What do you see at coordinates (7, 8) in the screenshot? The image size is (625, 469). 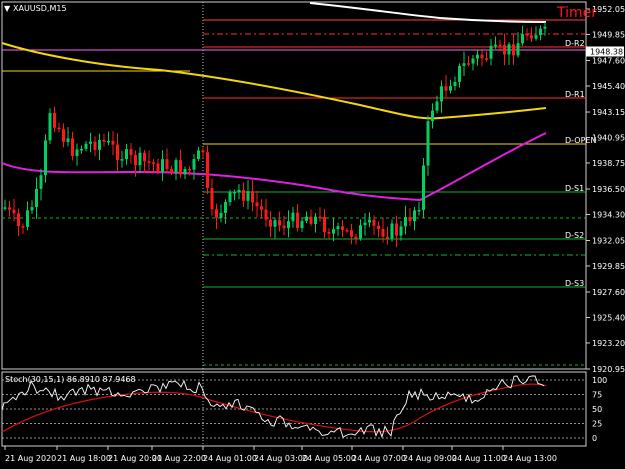 I see `symbol-dropdown-icon: ▼` at bounding box center [7, 8].